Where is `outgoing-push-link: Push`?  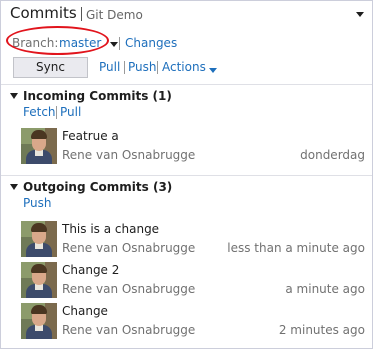
outgoing-push-link: Push is located at coordinates (37, 203).